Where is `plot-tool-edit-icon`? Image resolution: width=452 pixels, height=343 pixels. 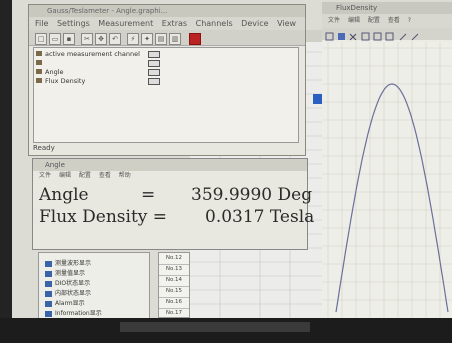 plot-tool-edit-icon is located at coordinates (415, 37).